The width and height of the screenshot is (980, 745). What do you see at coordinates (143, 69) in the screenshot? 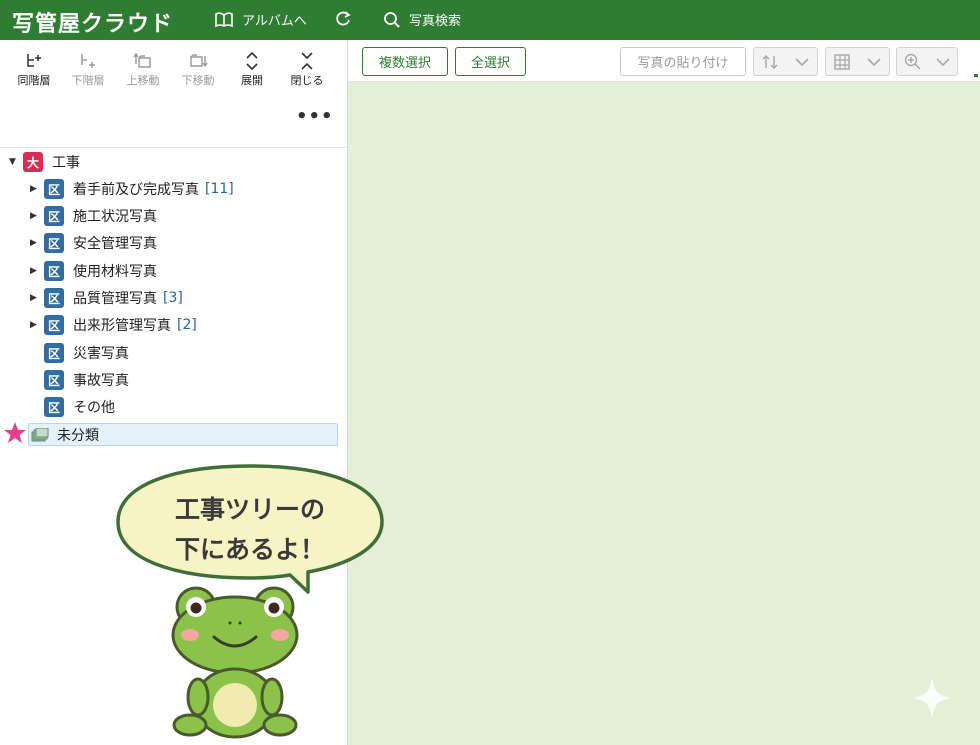
I see `move-up-button: 上移動` at bounding box center [143, 69].